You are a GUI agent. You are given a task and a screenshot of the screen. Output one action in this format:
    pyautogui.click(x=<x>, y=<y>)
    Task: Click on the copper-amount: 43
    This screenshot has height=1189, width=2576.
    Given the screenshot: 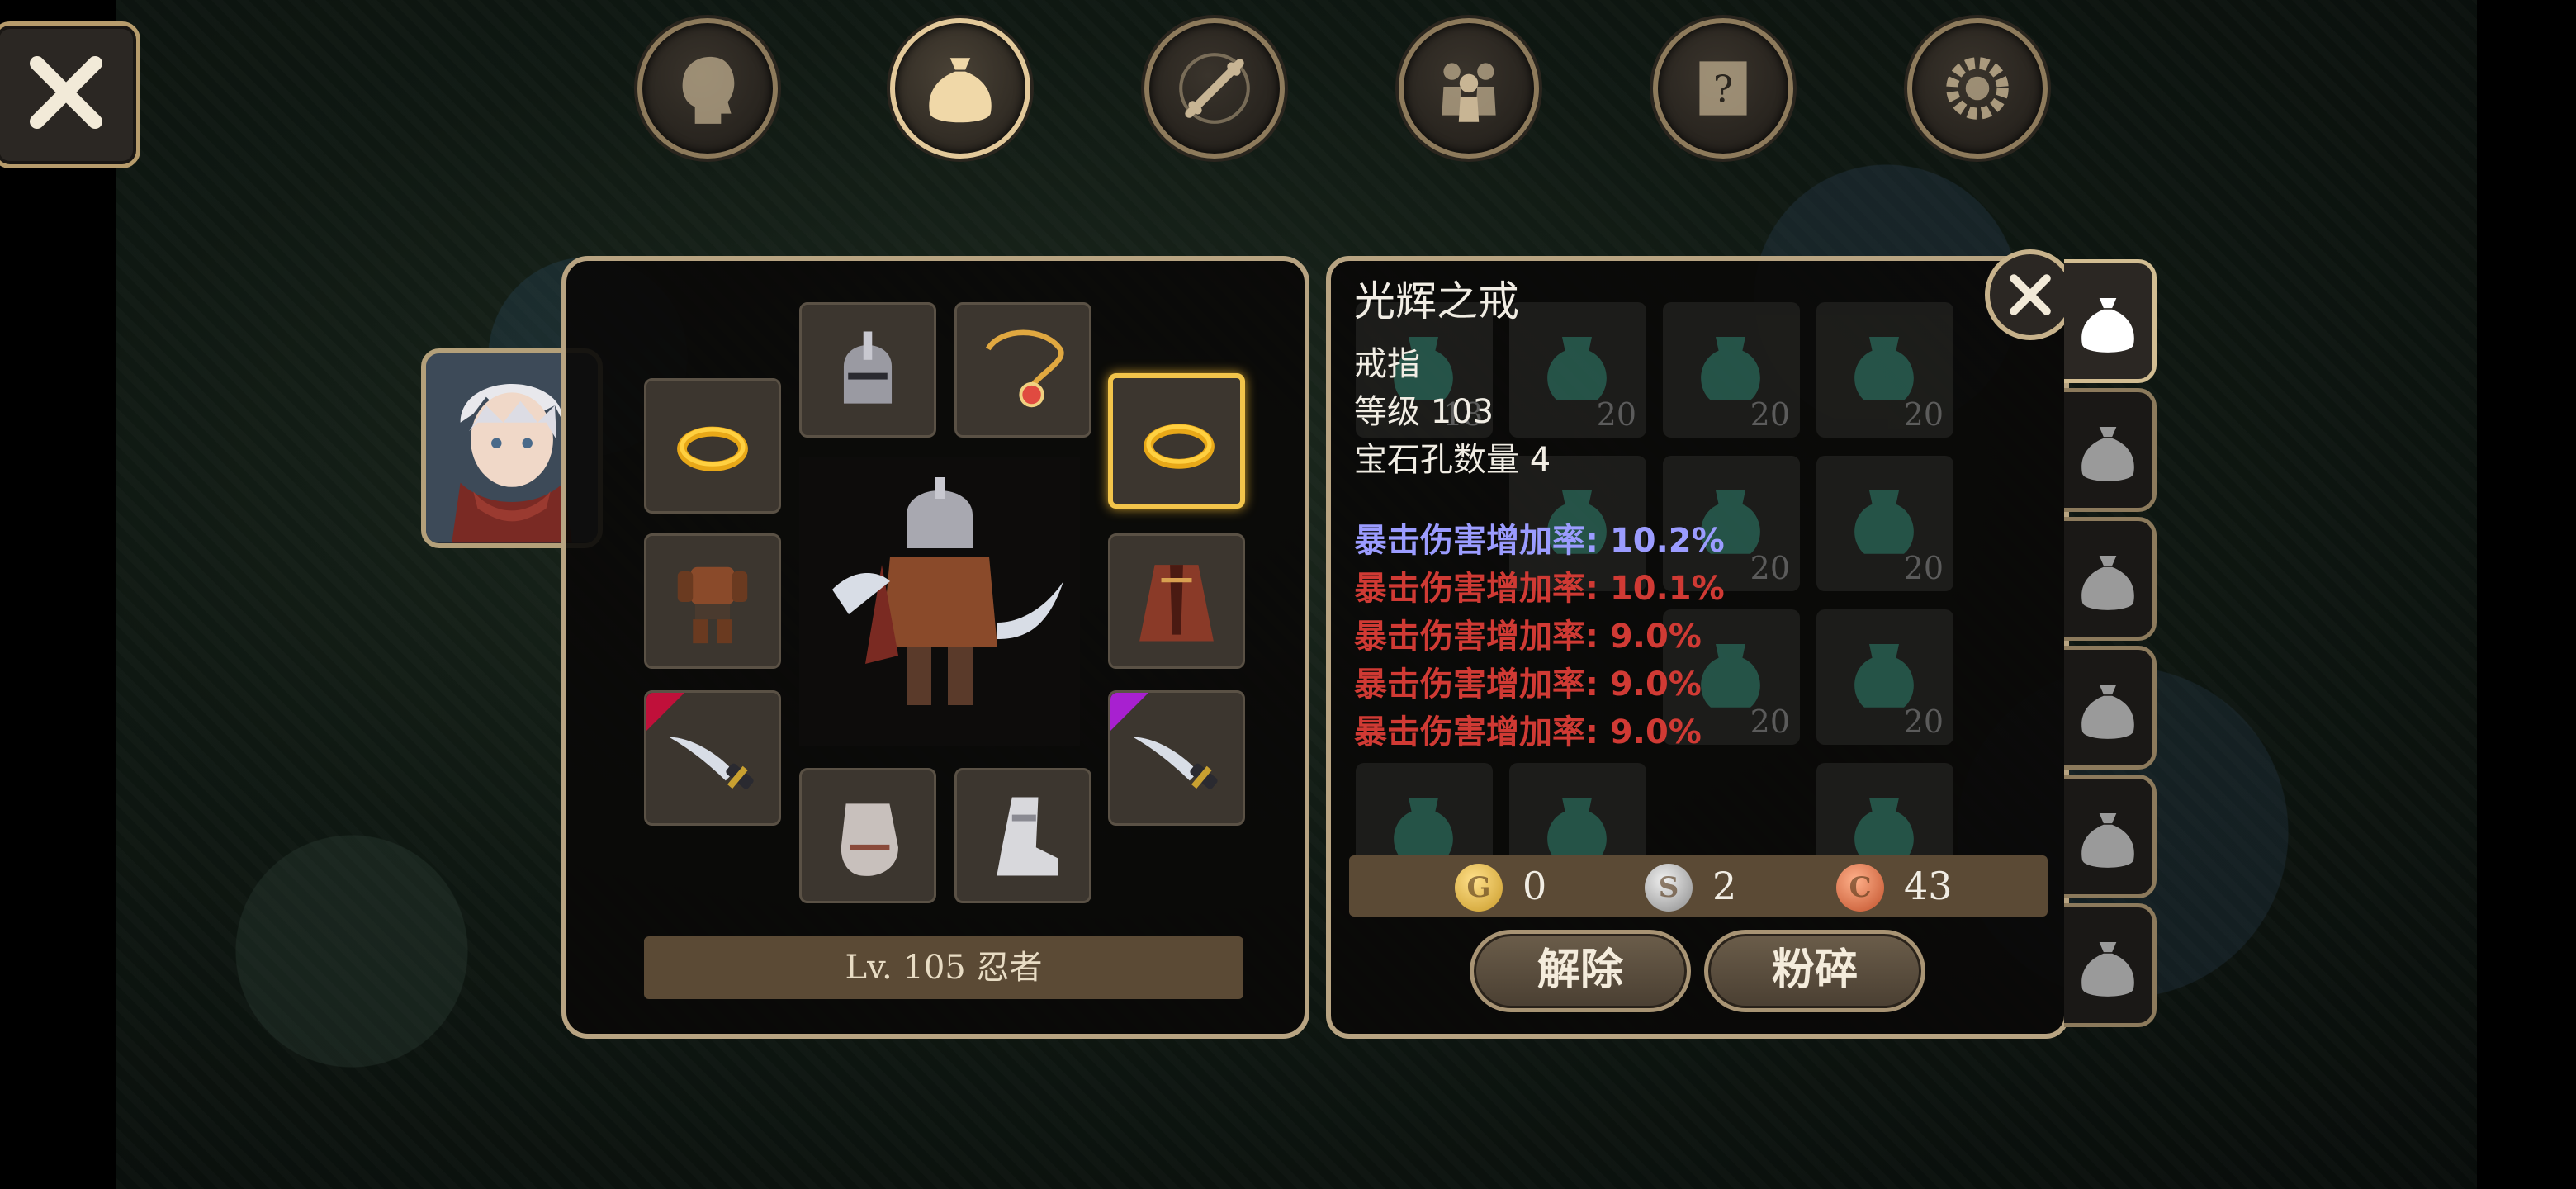 What is the action you would take?
    pyautogui.click(x=1928, y=886)
    